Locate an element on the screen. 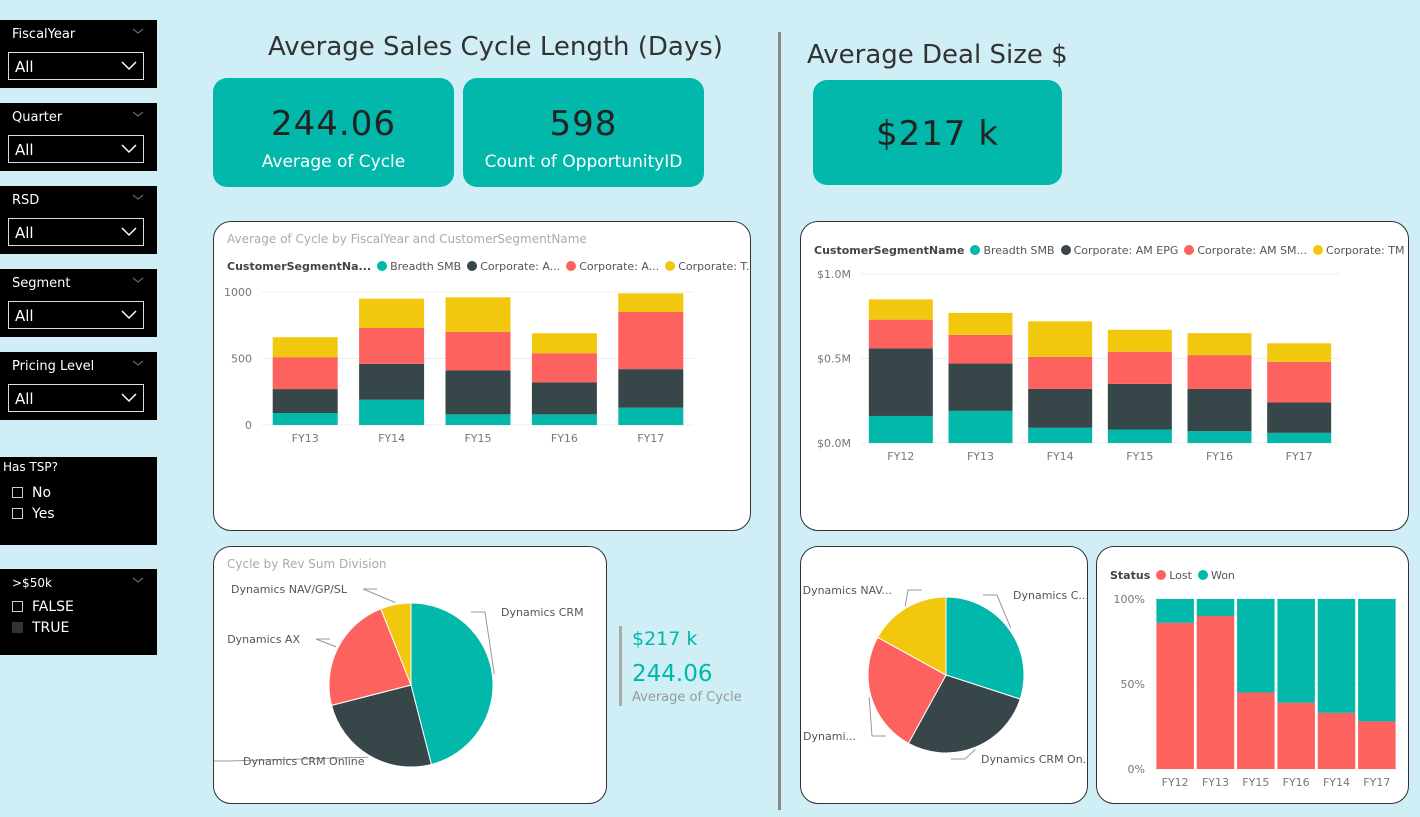 Image resolution: width=1420 pixels, height=817 pixels. y-tick-label: 1000 is located at coordinates (238, 292).